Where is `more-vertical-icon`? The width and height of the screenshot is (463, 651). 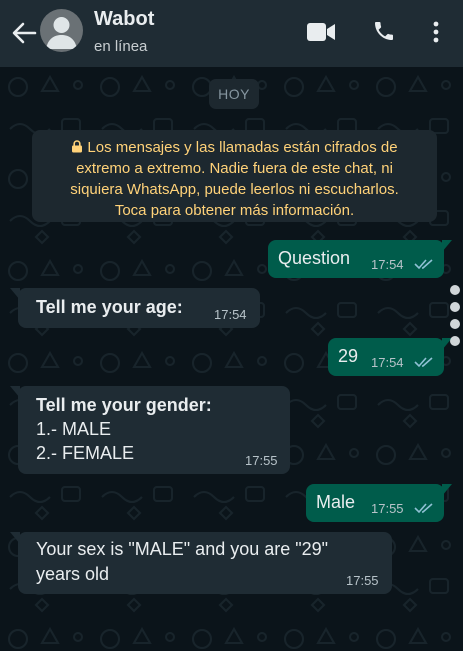
more-vertical-icon is located at coordinates (436, 32).